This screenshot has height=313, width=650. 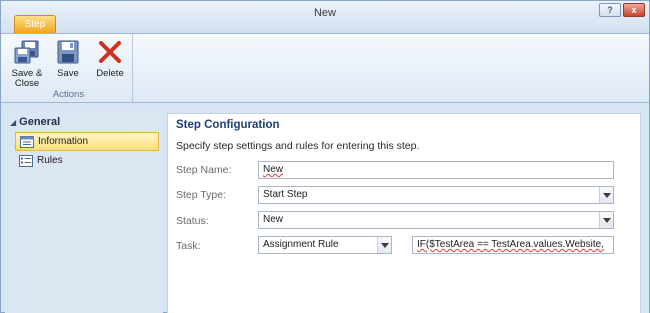 I want to click on step-type-select: Start Step, so click(x=436, y=195).